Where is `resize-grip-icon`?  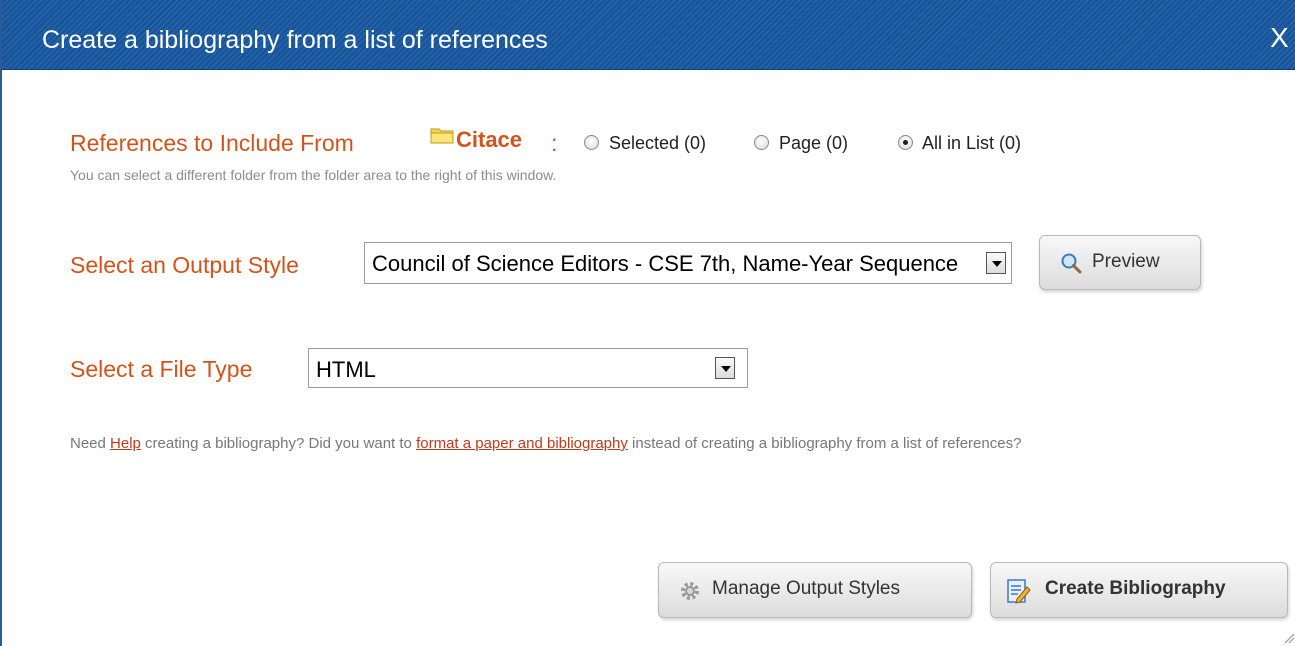
resize-grip-icon is located at coordinates (1289, 638).